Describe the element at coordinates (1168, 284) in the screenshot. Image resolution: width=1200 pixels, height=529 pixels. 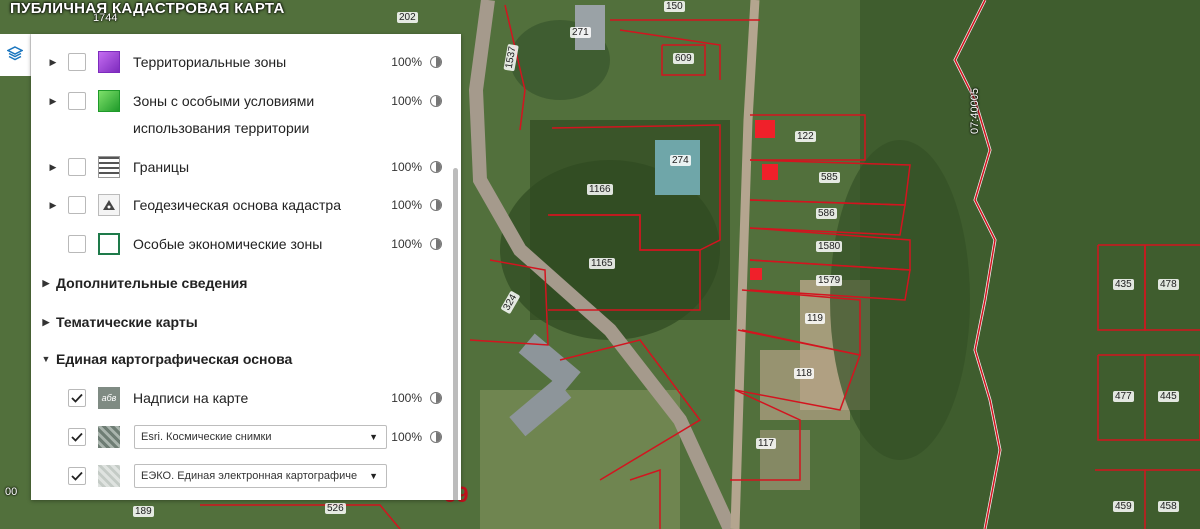
I see `plot-label: 478` at that location.